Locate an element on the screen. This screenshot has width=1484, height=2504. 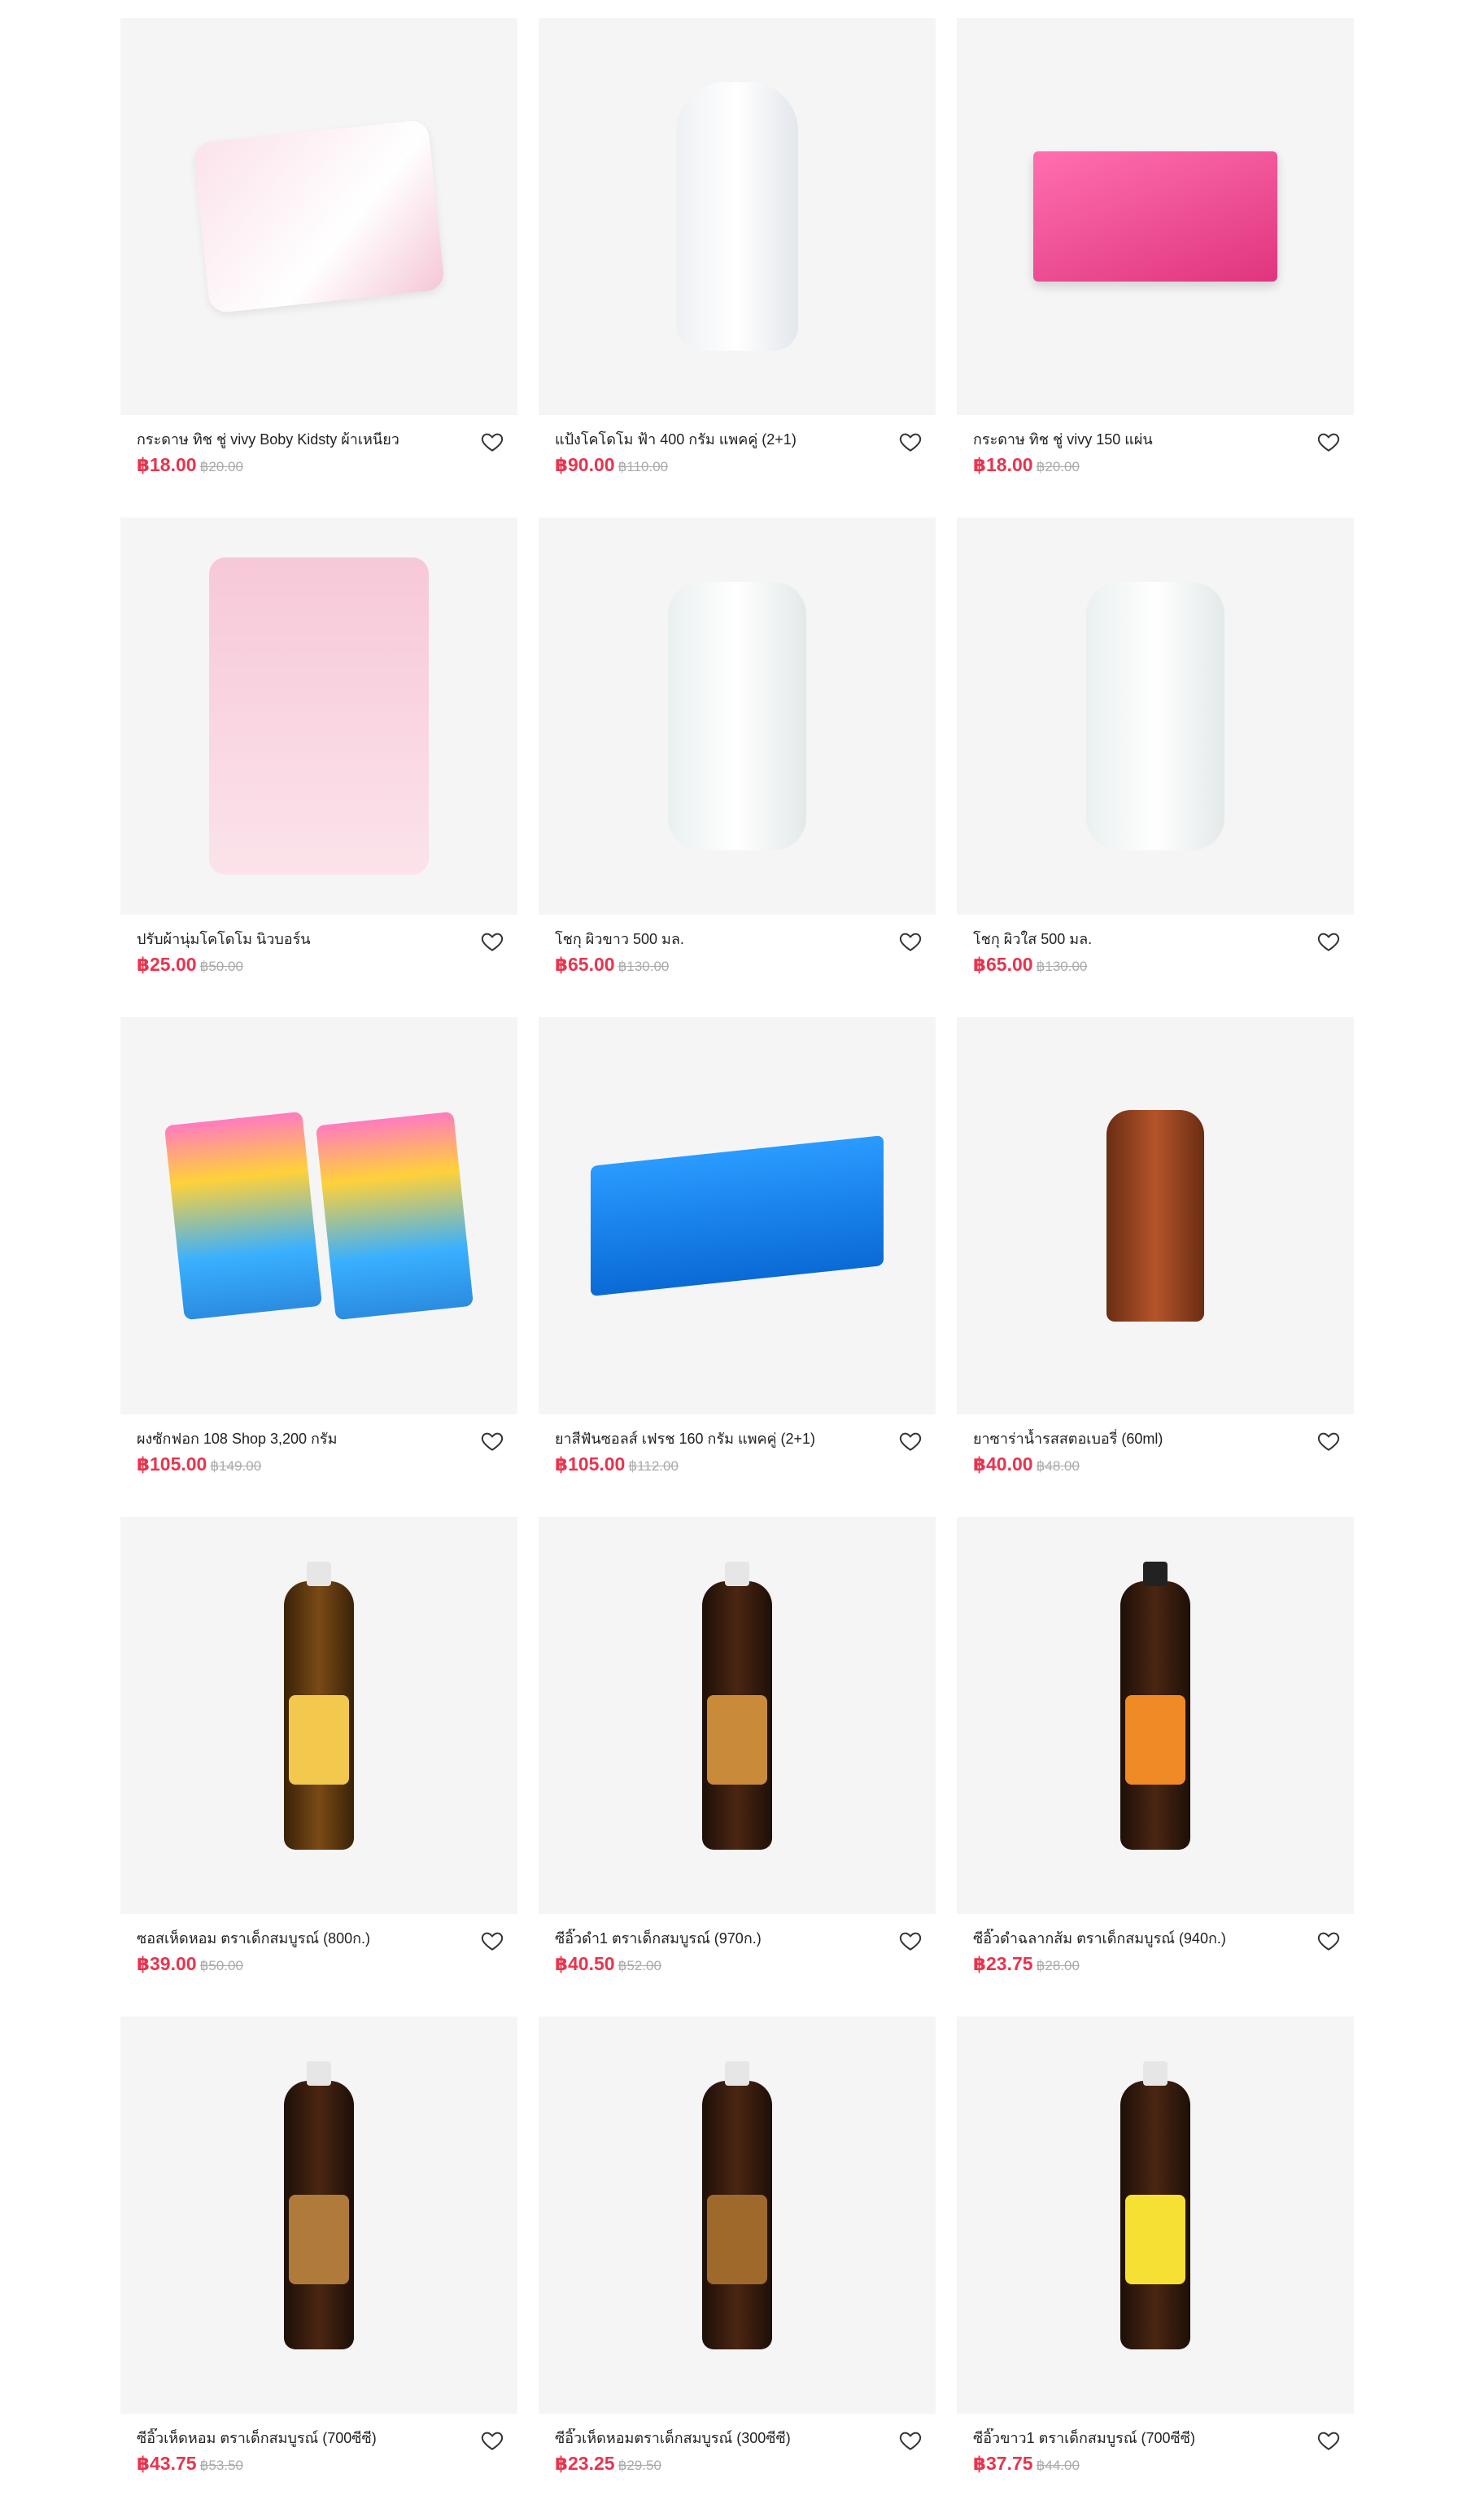
product-price: ฿40.50 is located at coordinates (585, 1964).